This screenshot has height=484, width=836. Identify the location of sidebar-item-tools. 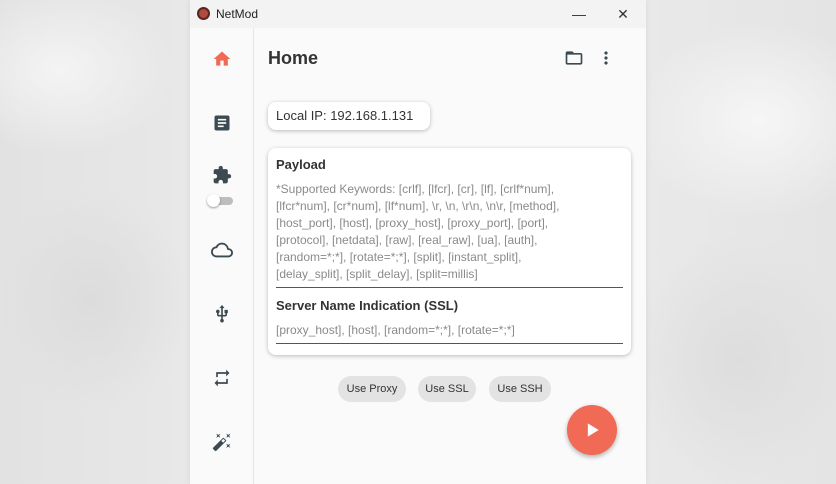
(222, 442).